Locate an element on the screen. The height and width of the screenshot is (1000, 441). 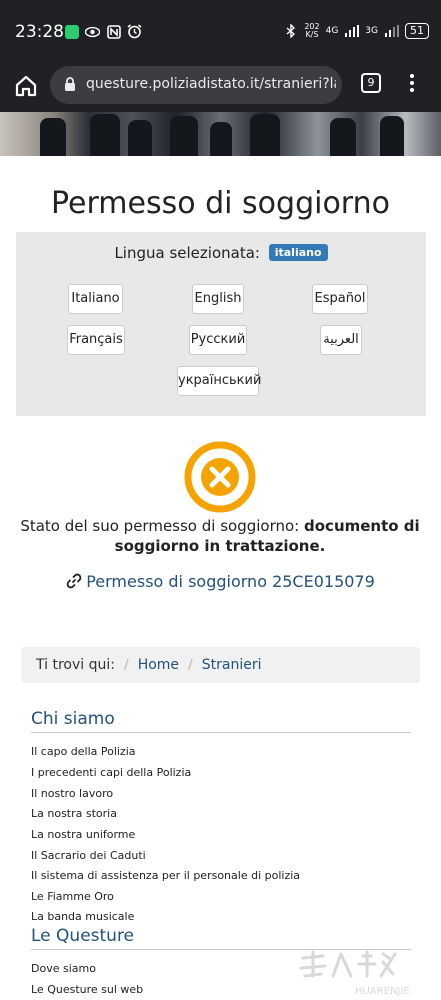
nav-item-nostra-storia: La nostra storia is located at coordinates (74, 813).